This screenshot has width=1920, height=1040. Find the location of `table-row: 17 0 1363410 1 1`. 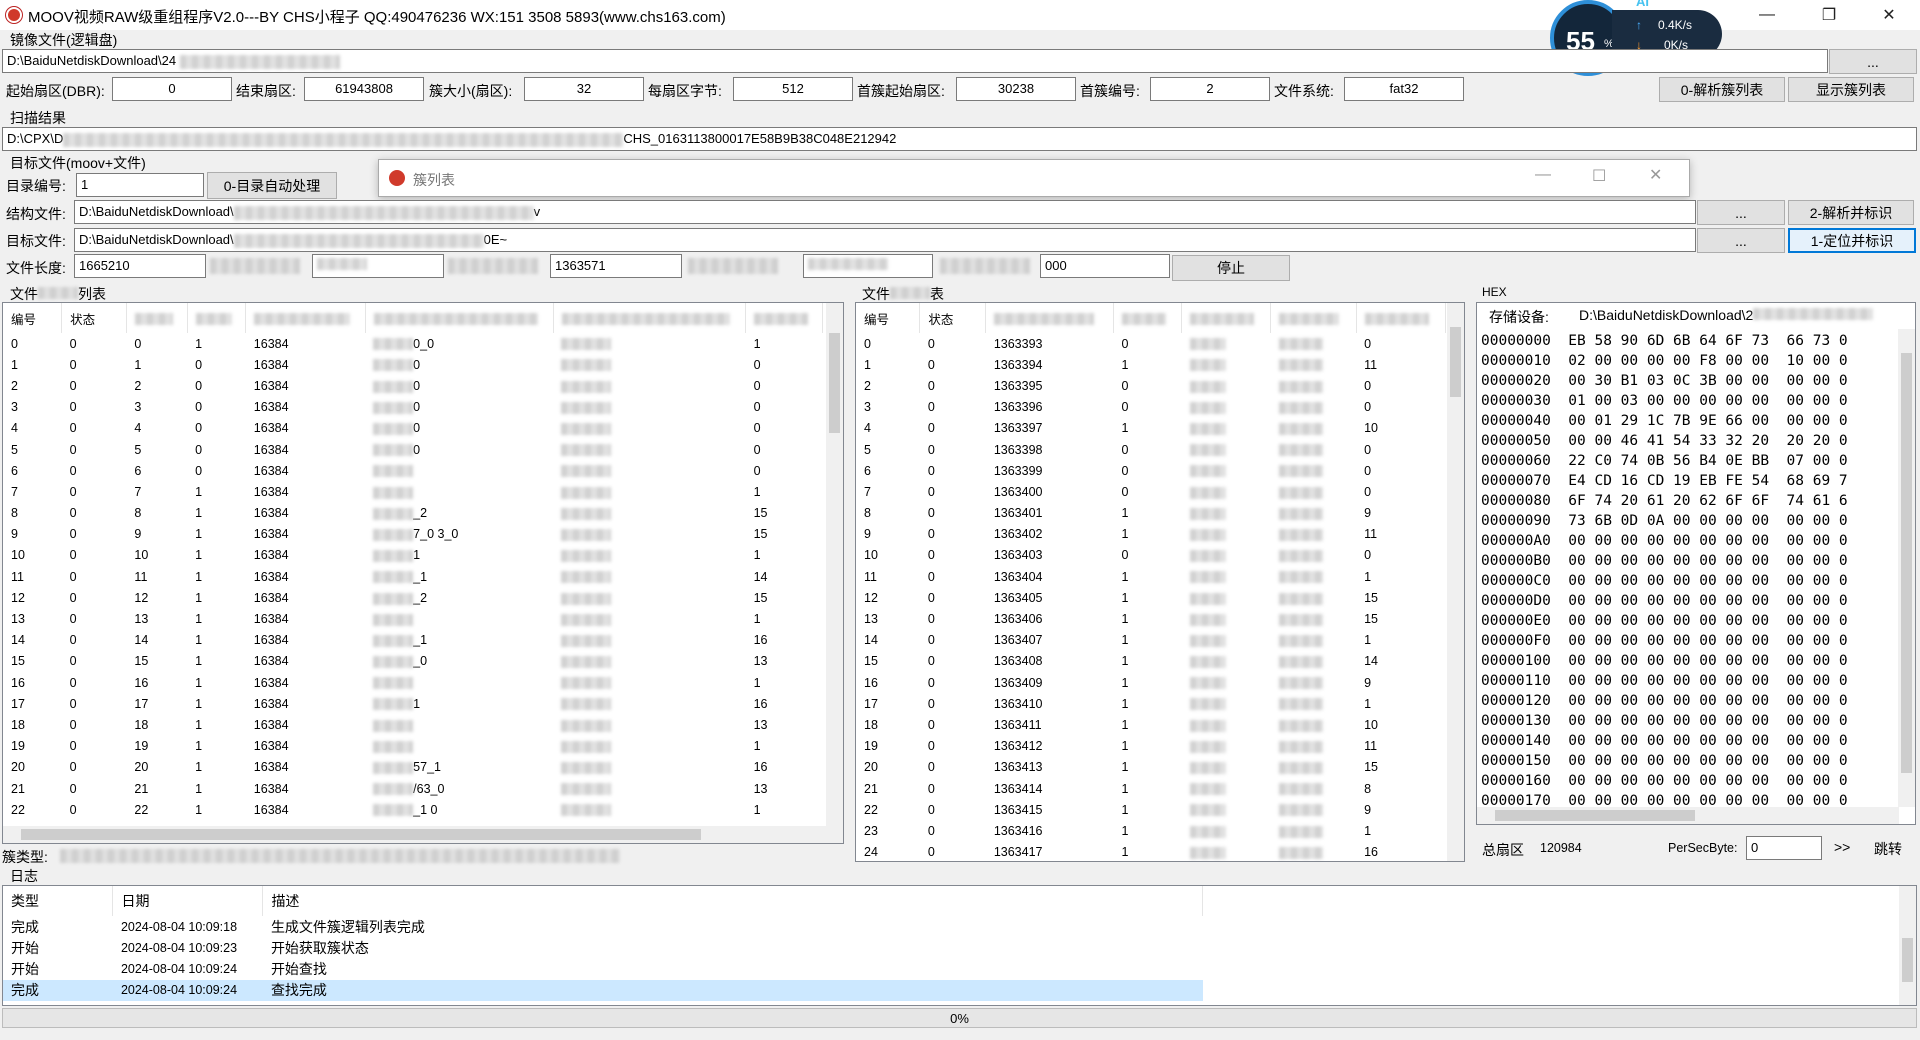

table-row: 17 0 1363410 1 1 is located at coordinates (1151, 703).